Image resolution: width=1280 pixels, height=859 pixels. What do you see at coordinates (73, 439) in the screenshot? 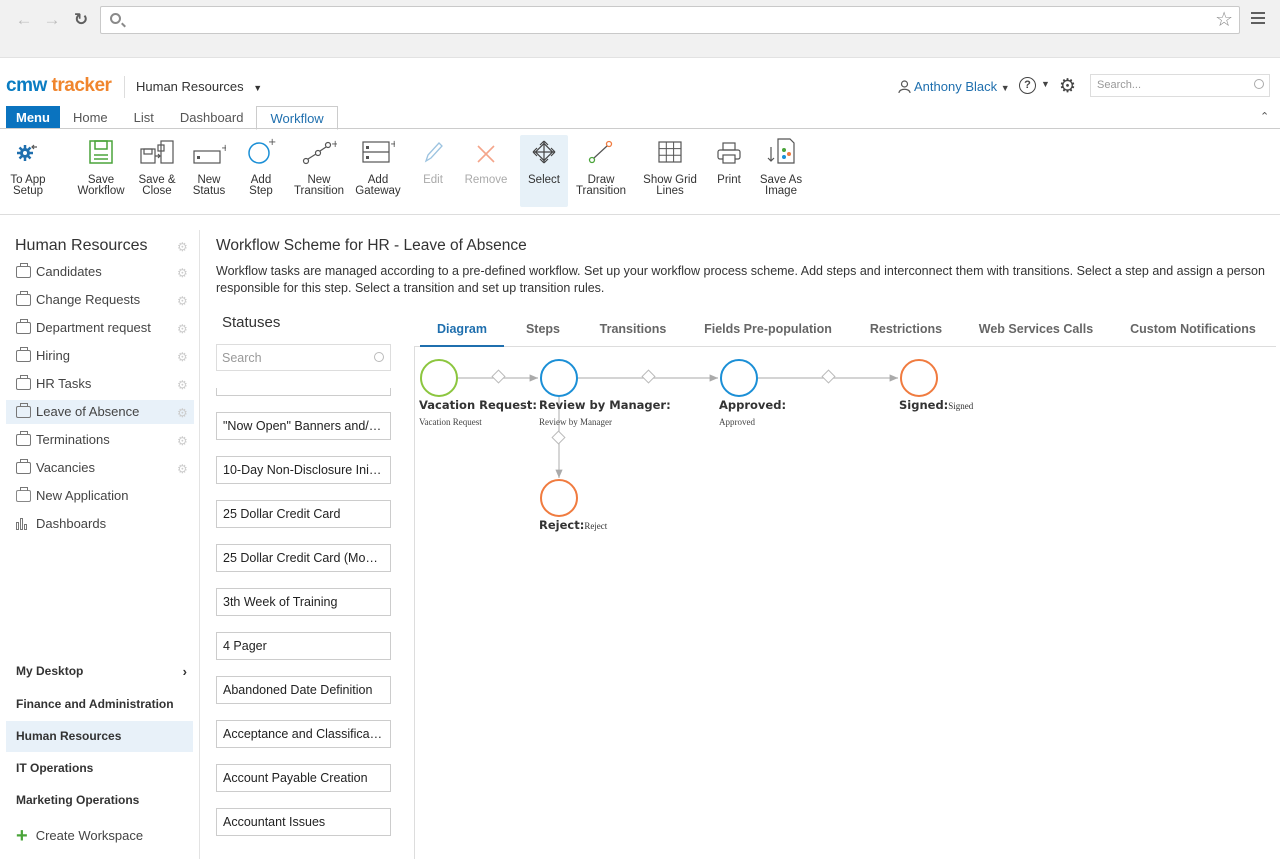
I see `sidebar-item-label: Terminations` at bounding box center [73, 439].